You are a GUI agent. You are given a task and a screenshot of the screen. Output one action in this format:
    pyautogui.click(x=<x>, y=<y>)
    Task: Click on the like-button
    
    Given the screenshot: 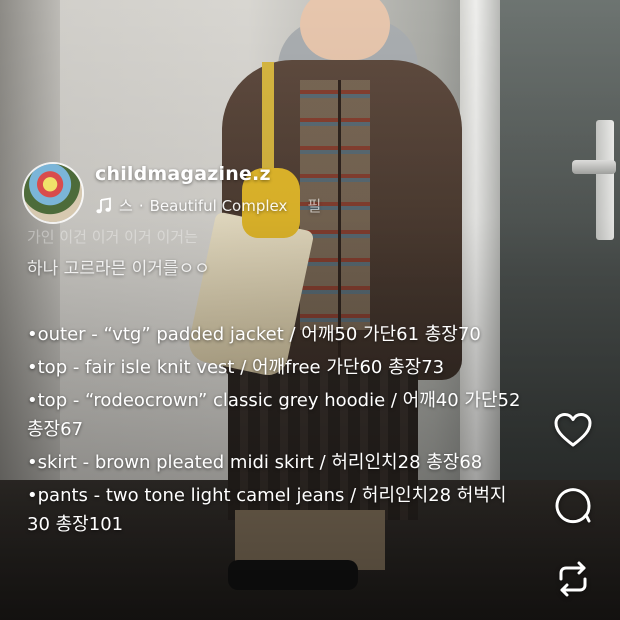 What is the action you would take?
    pyautogui.click(x=573, y=432)
    